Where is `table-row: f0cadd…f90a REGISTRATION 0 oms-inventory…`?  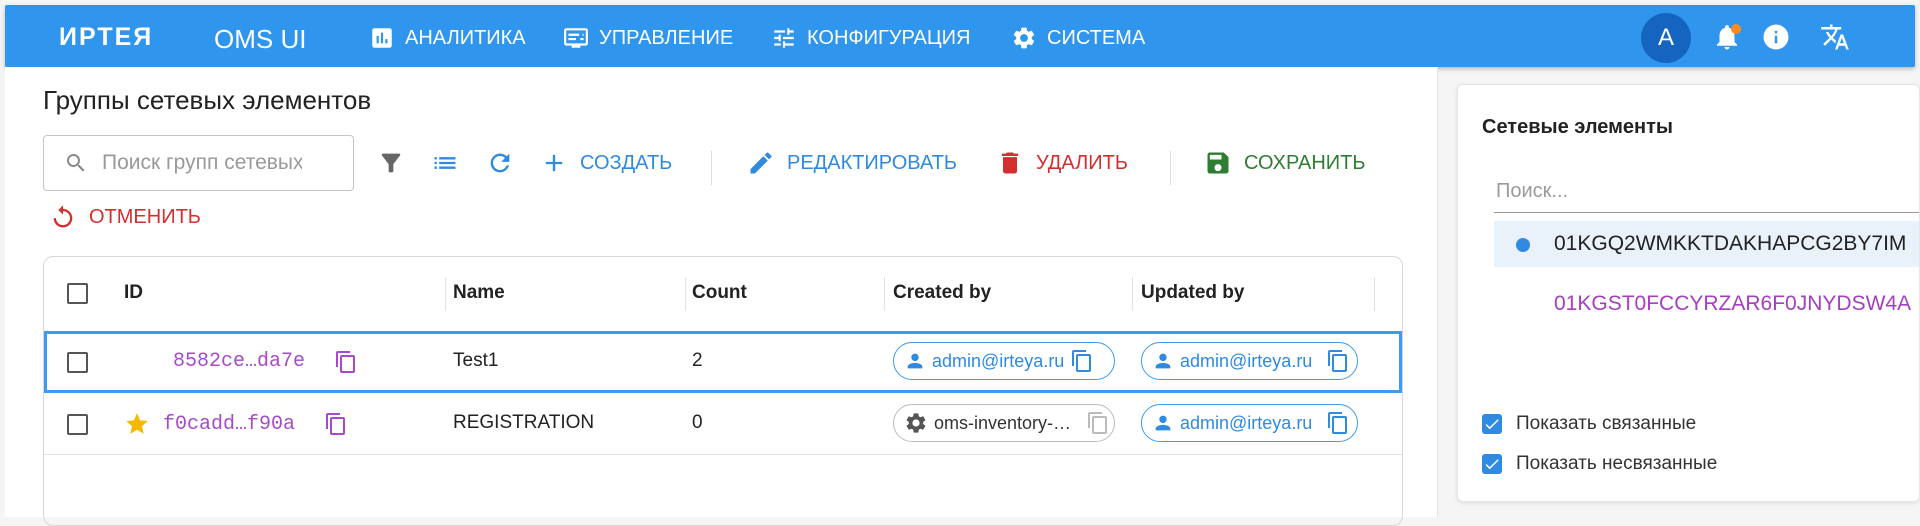 table-row: f0cadd…f90a REGISTRATION 0 oms-inventory… is located at coordinates (723, 424).